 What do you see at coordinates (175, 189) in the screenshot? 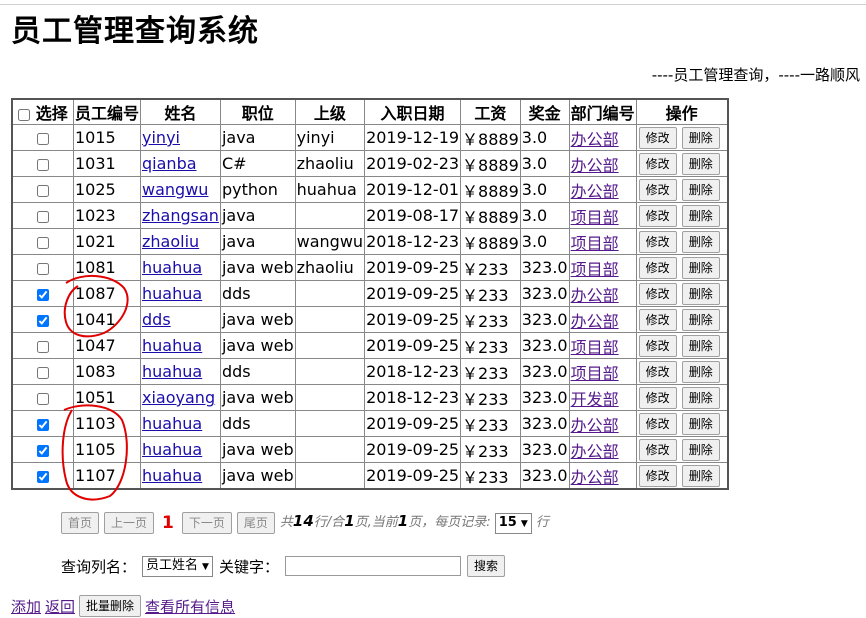
I see `employee-name-link: wangwu` at bounding box center [175, 189].